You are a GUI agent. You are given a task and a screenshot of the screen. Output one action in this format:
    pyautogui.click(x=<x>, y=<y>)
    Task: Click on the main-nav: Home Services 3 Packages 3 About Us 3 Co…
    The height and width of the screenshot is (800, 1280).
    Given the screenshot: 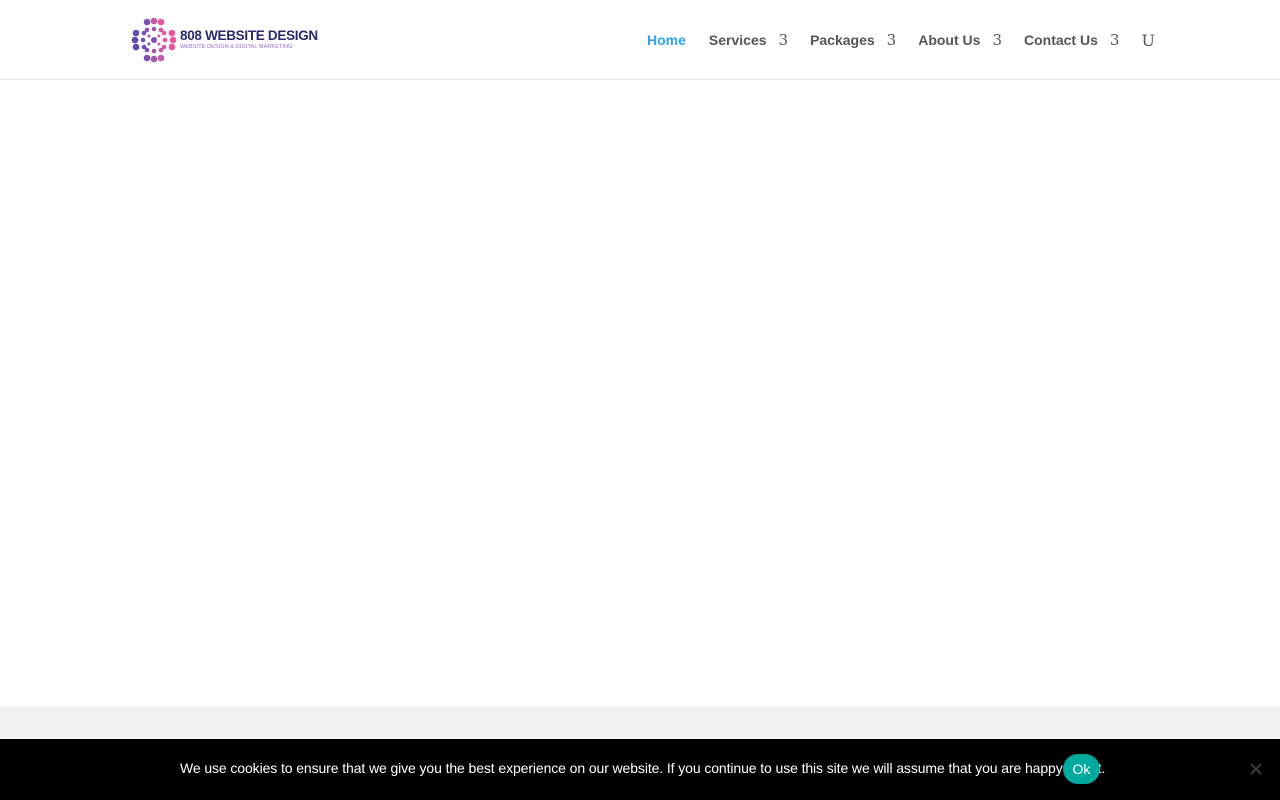 What is the action you would take?
    pyautogui.click(x=901, y=40)
    